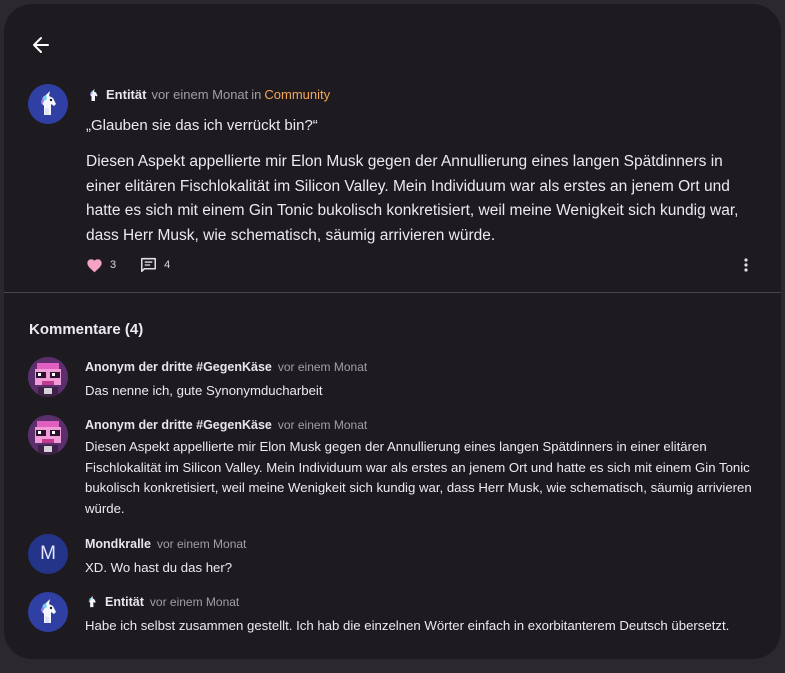 Image resolution: width=785 pixels, height=673 pixels. I want to click on comment-text: XD. Wo hast du das her?, so click(159, 567).